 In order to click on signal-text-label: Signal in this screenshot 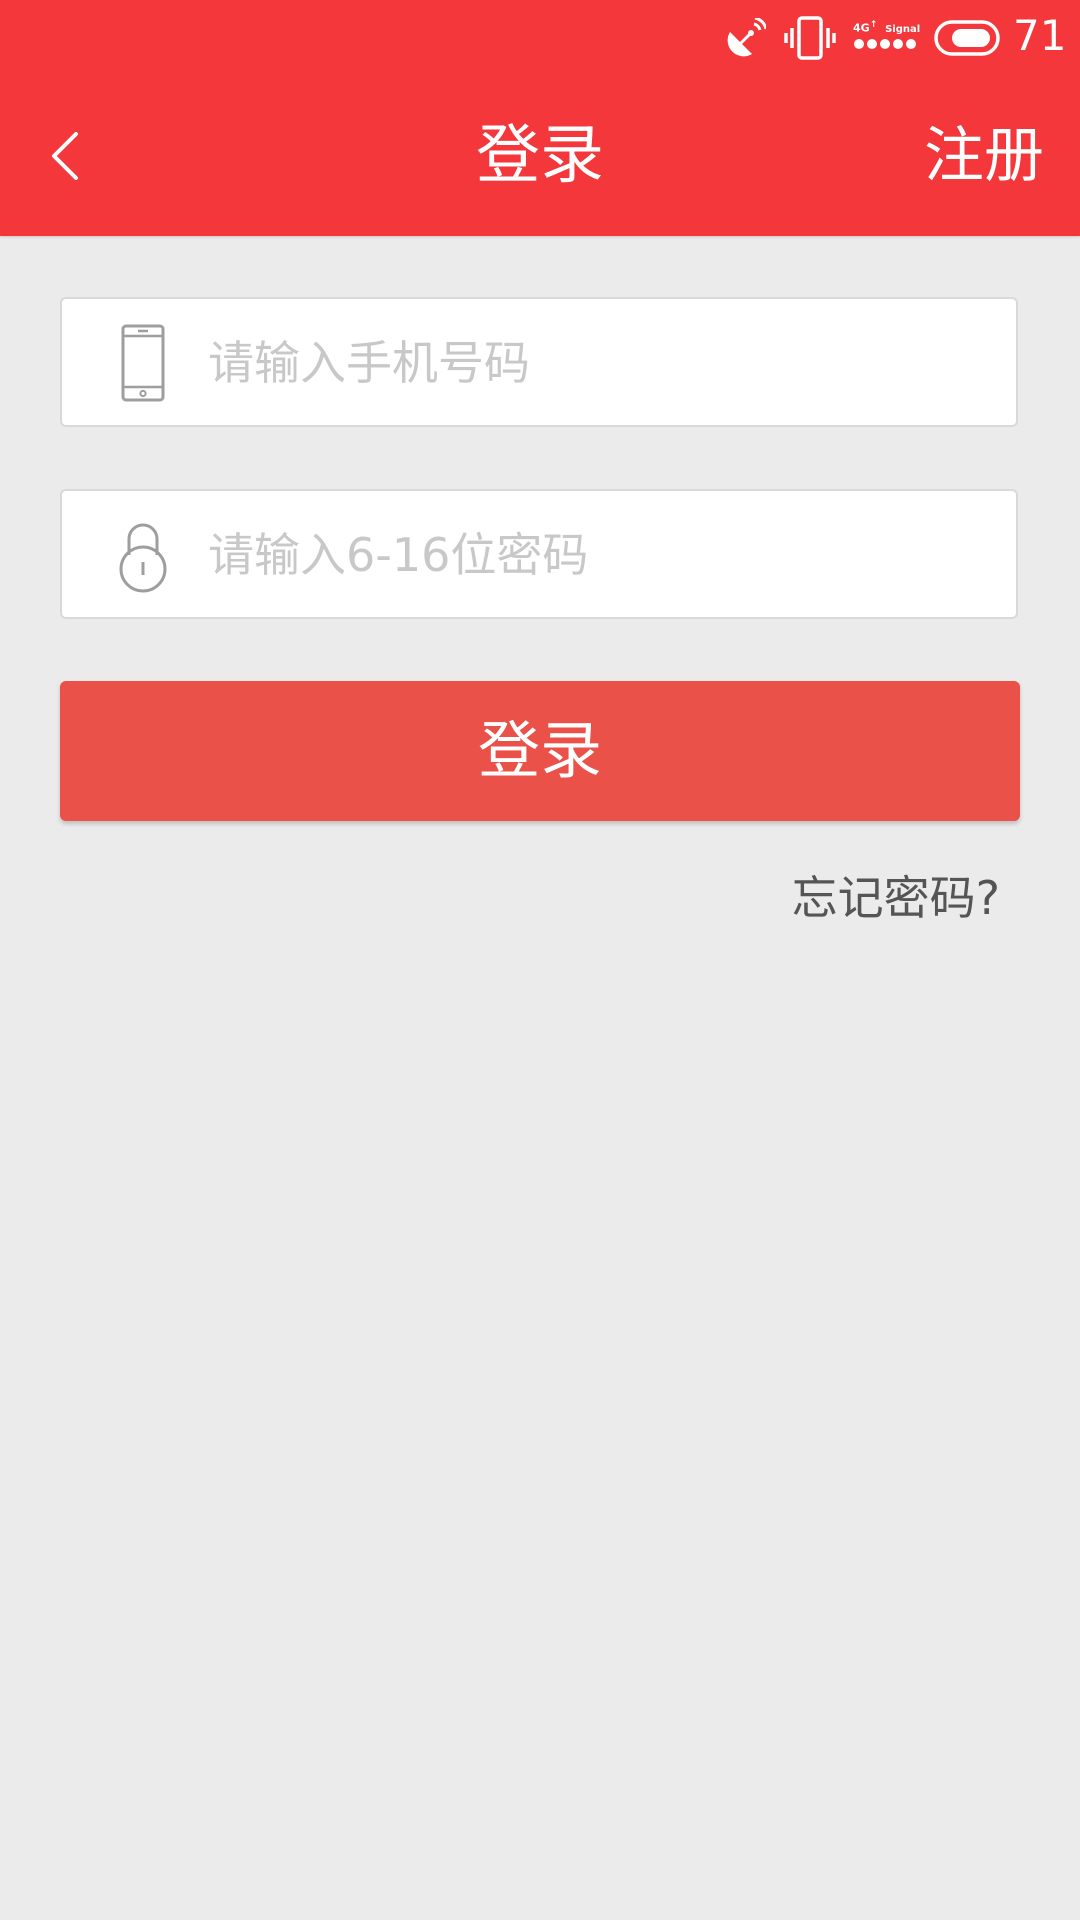, I will do `click(903, 29)`.